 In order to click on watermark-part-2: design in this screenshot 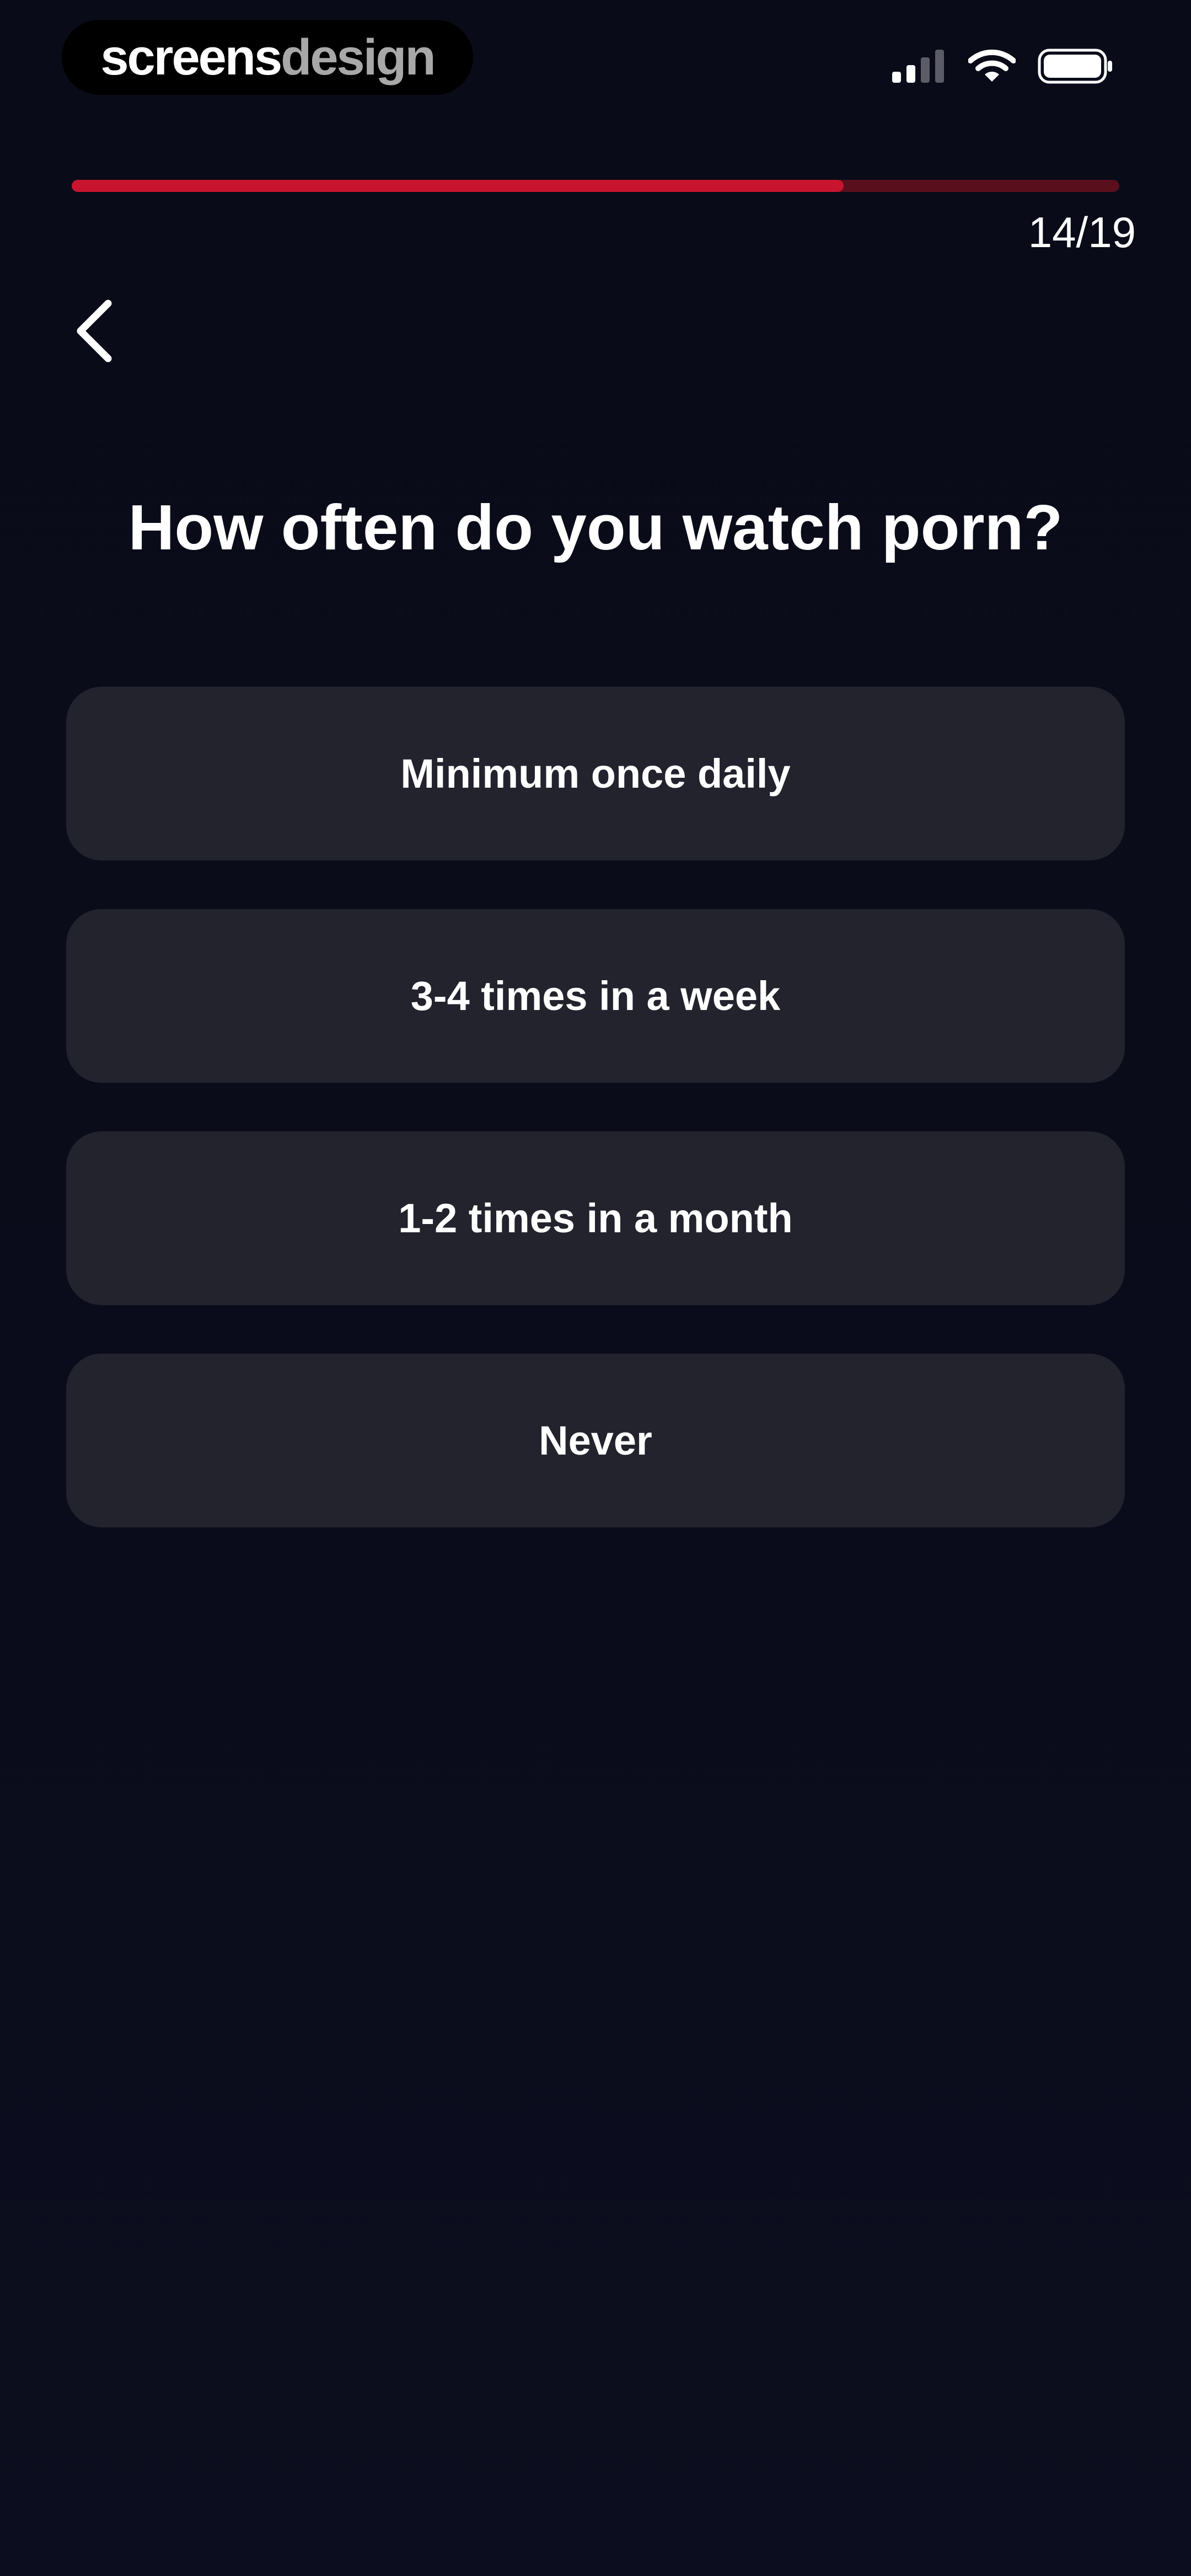, I will do `click(358, 57)`.